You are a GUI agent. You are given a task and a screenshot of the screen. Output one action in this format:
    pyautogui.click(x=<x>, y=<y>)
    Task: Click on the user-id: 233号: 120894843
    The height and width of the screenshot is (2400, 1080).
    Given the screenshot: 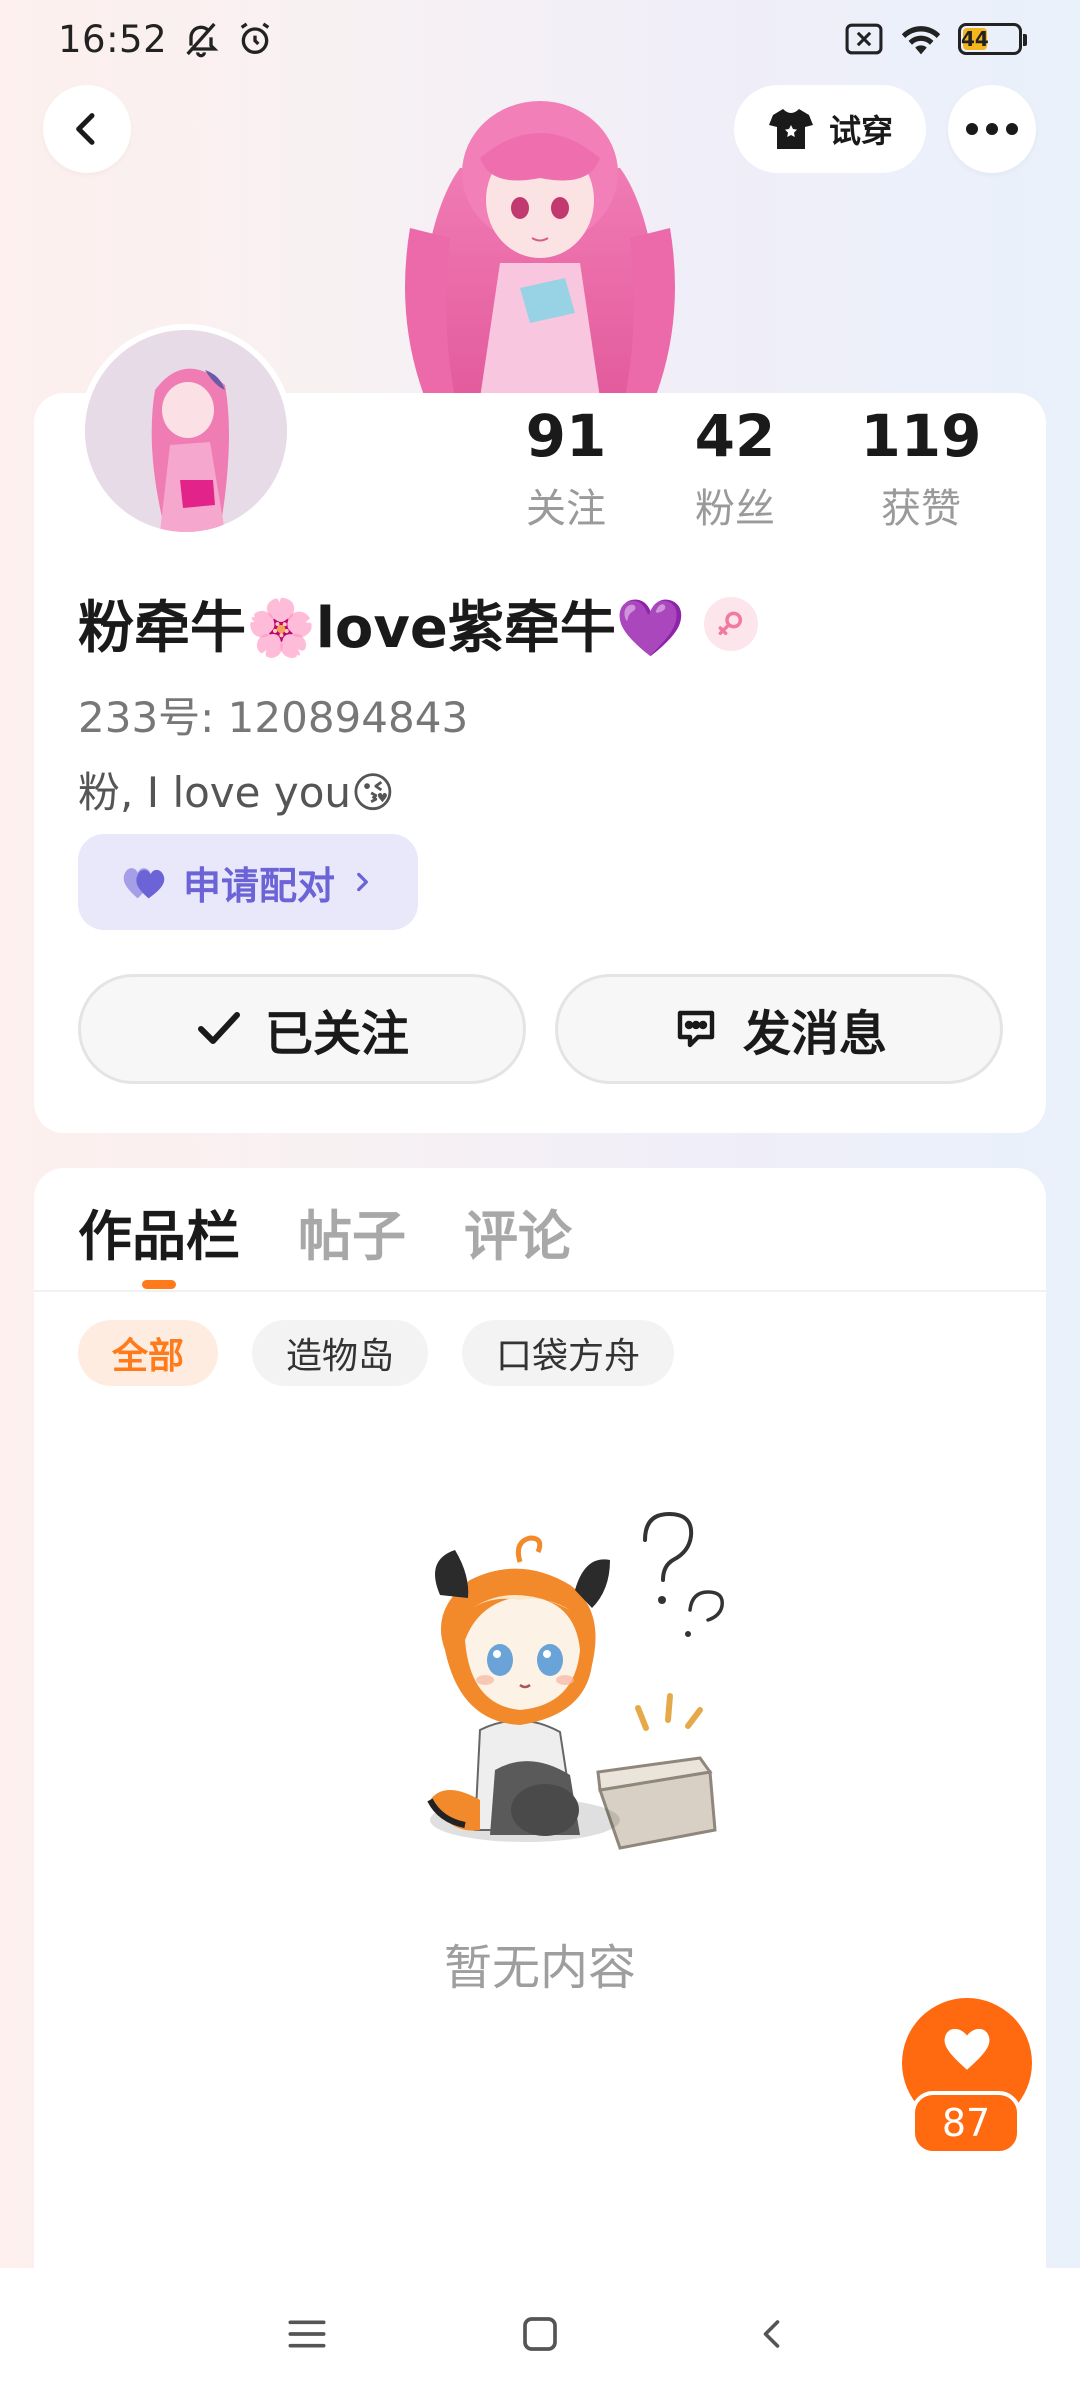 What is the action you would take?
    pyautogui.click(x=273, y=717)
    